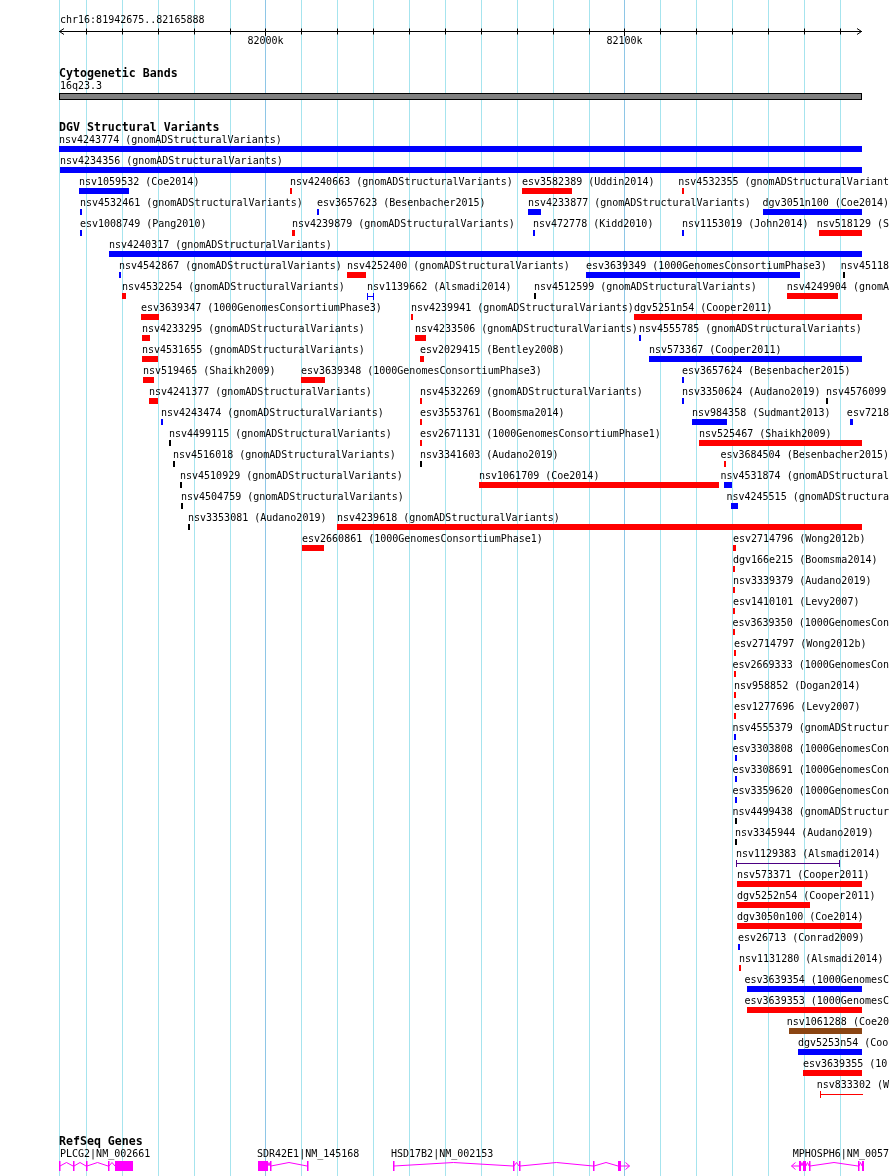 Image resolution: width=890 pixels, height=1176 pixels. Describe the element at coordinates (439, 287) in the screenshot. I see `variant-label: nsv1139662 (Alsmadi2014)` at that location.